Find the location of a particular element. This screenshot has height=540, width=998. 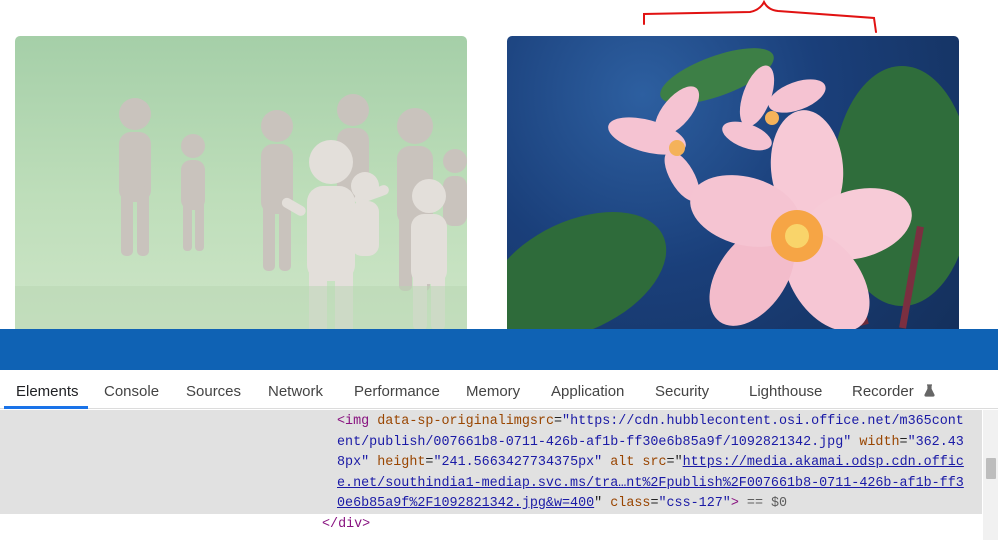

div-close-tag: </div> is located at coordinates (346, 524).